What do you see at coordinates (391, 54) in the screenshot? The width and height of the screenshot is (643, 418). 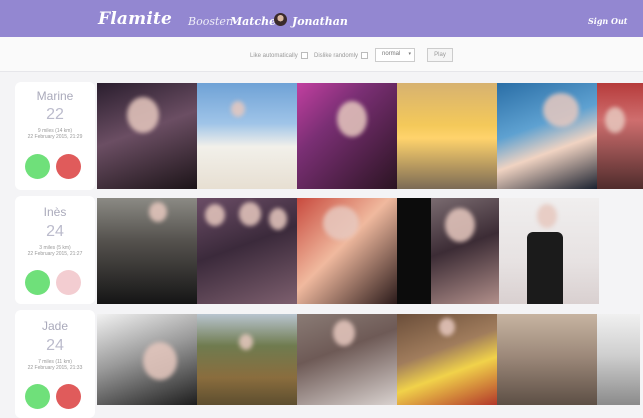 I see `speed-select-value: normal` at bounding box center [391, 54].